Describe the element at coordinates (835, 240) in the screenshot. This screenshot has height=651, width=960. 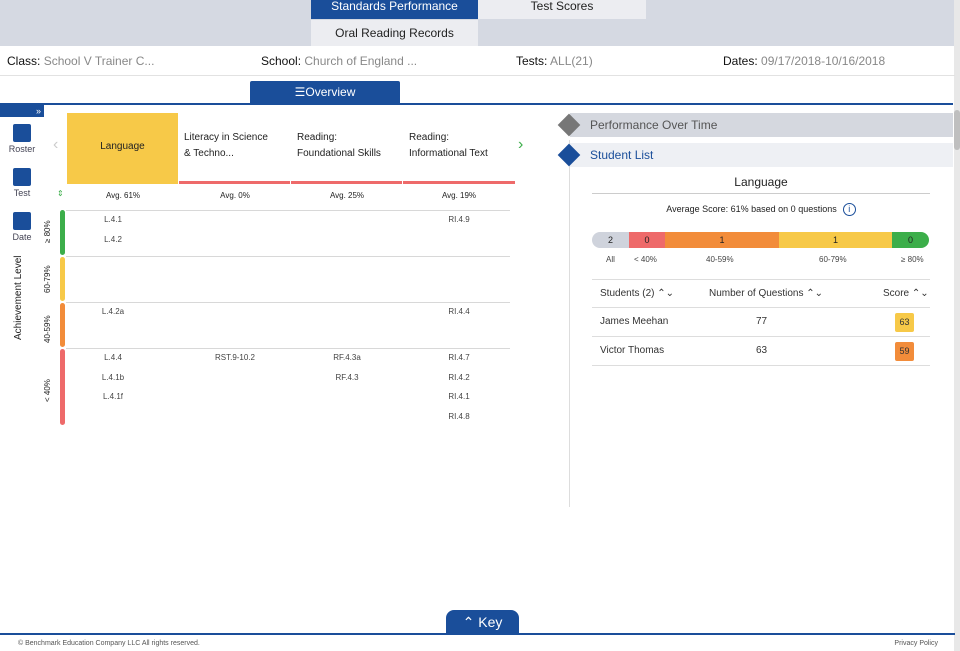
I see `distribution-segment-60-79: 1` at that location.